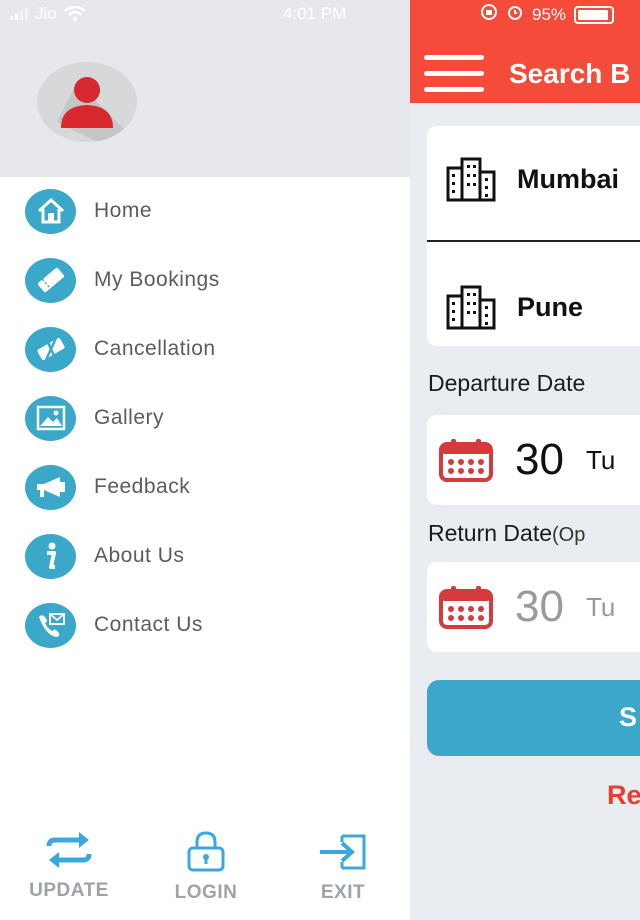 This screenshot has width=640, height=920. Describe the element at coordinates (69, 875) in the screenshot. I see `update-button: UPDATE` at that location.